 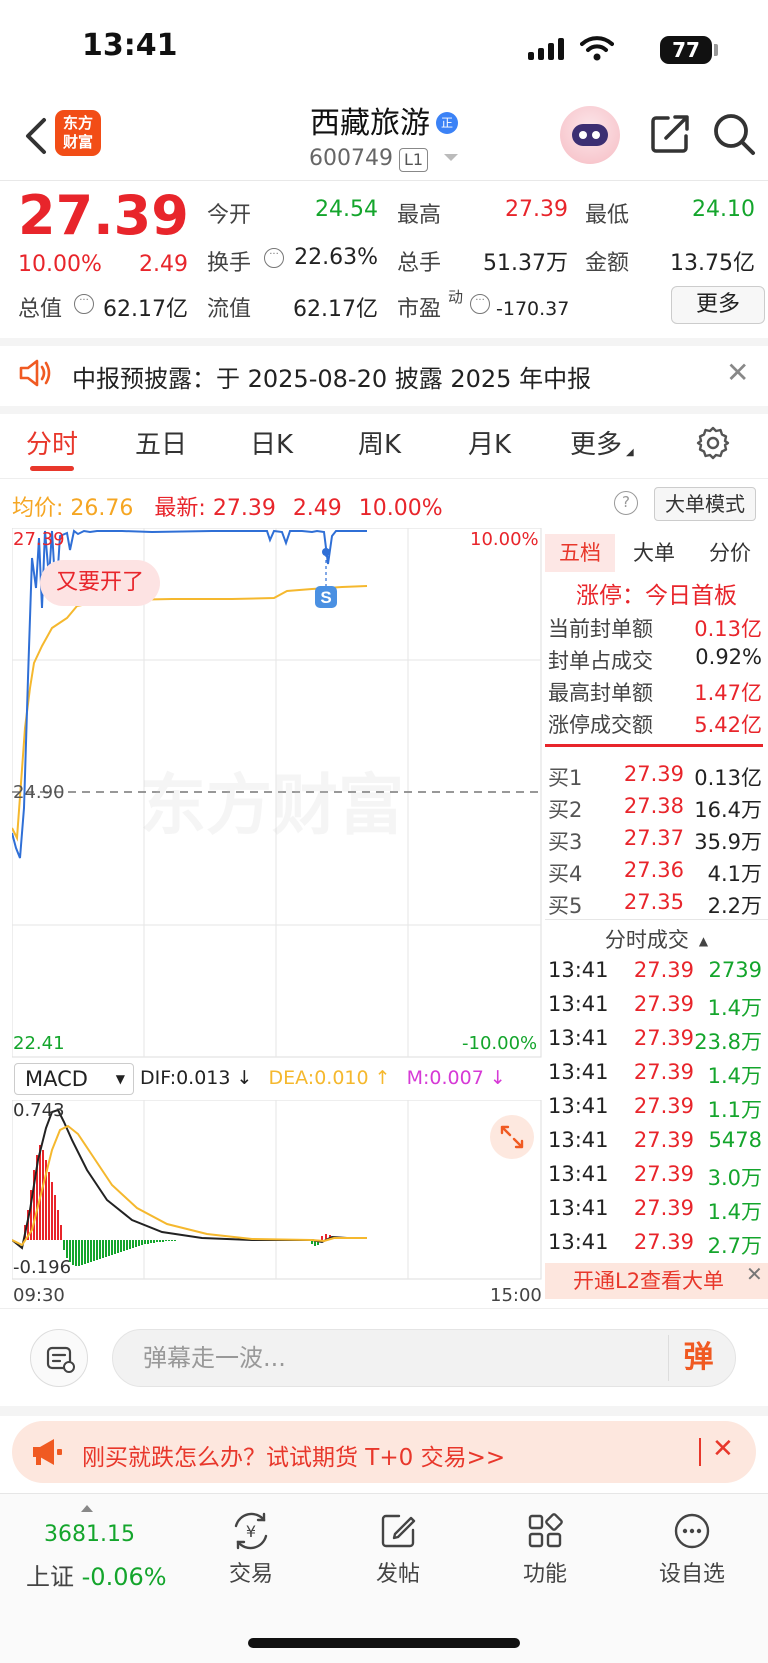 I want to click on nav-trade: ¥ 交易, so click(x=251, y=1549).